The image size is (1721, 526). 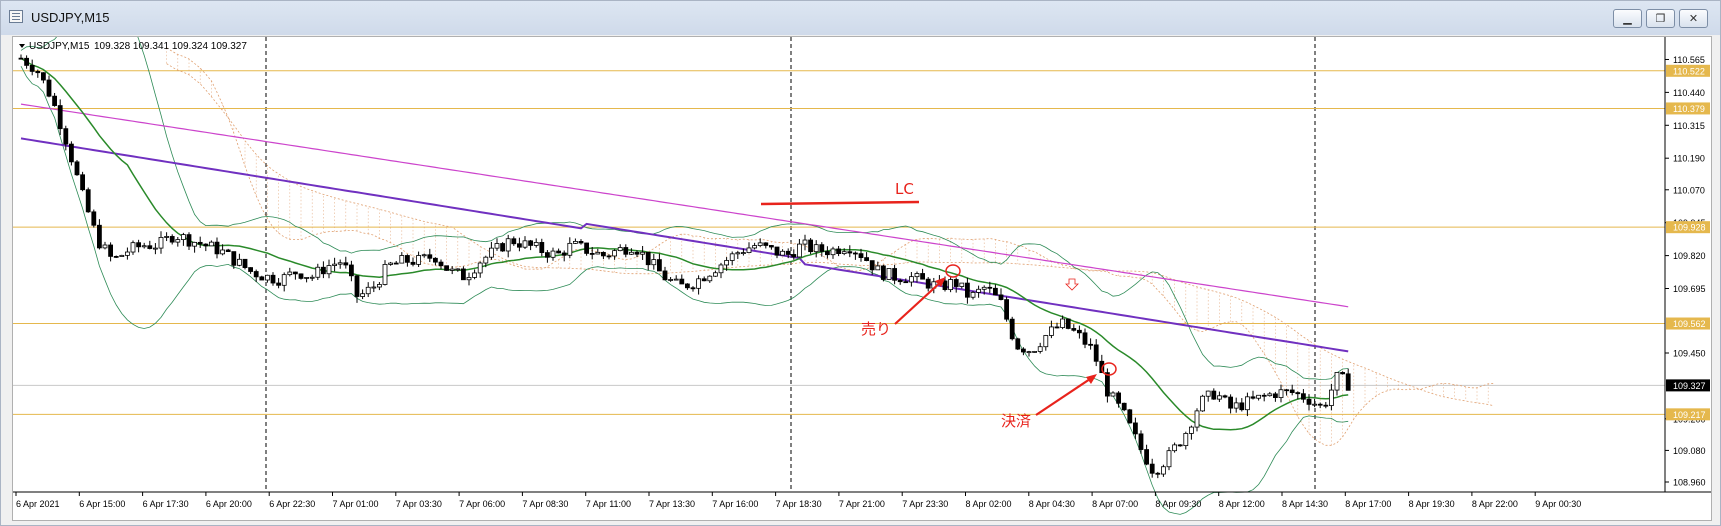 I want to click on level-price-label: 109.928, so click(x=1689, y=228).